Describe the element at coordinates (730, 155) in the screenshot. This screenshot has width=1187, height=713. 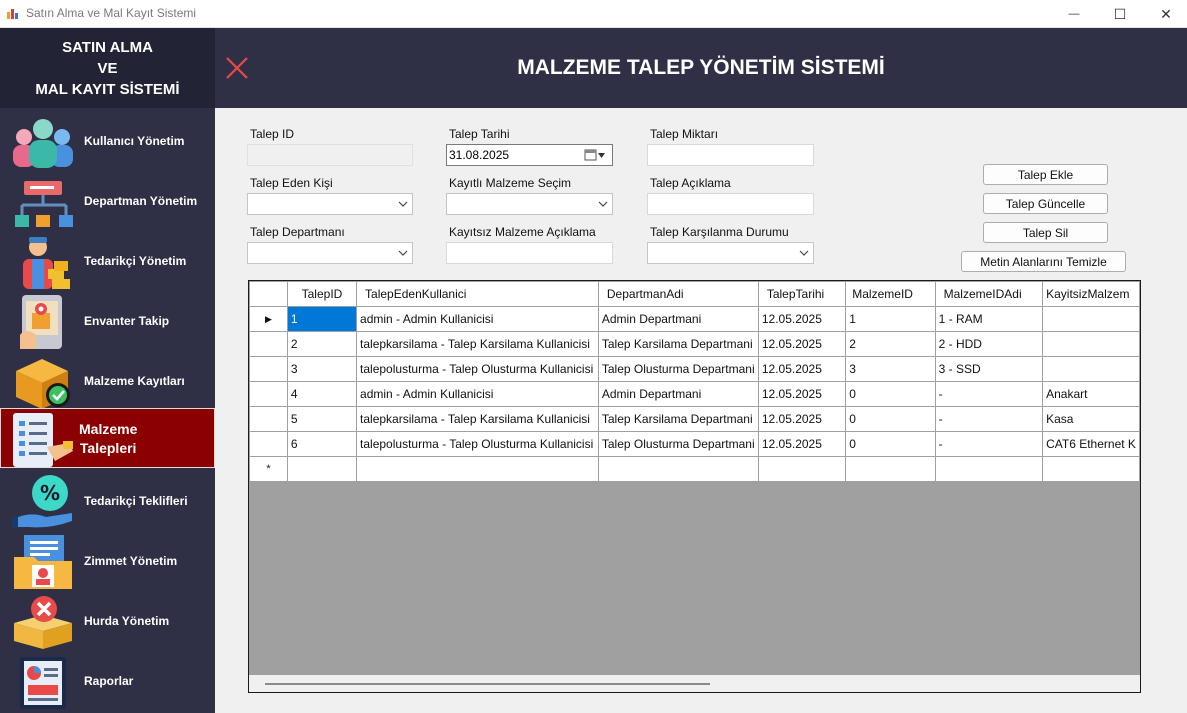
I see `talep-miktari-field` at that location.